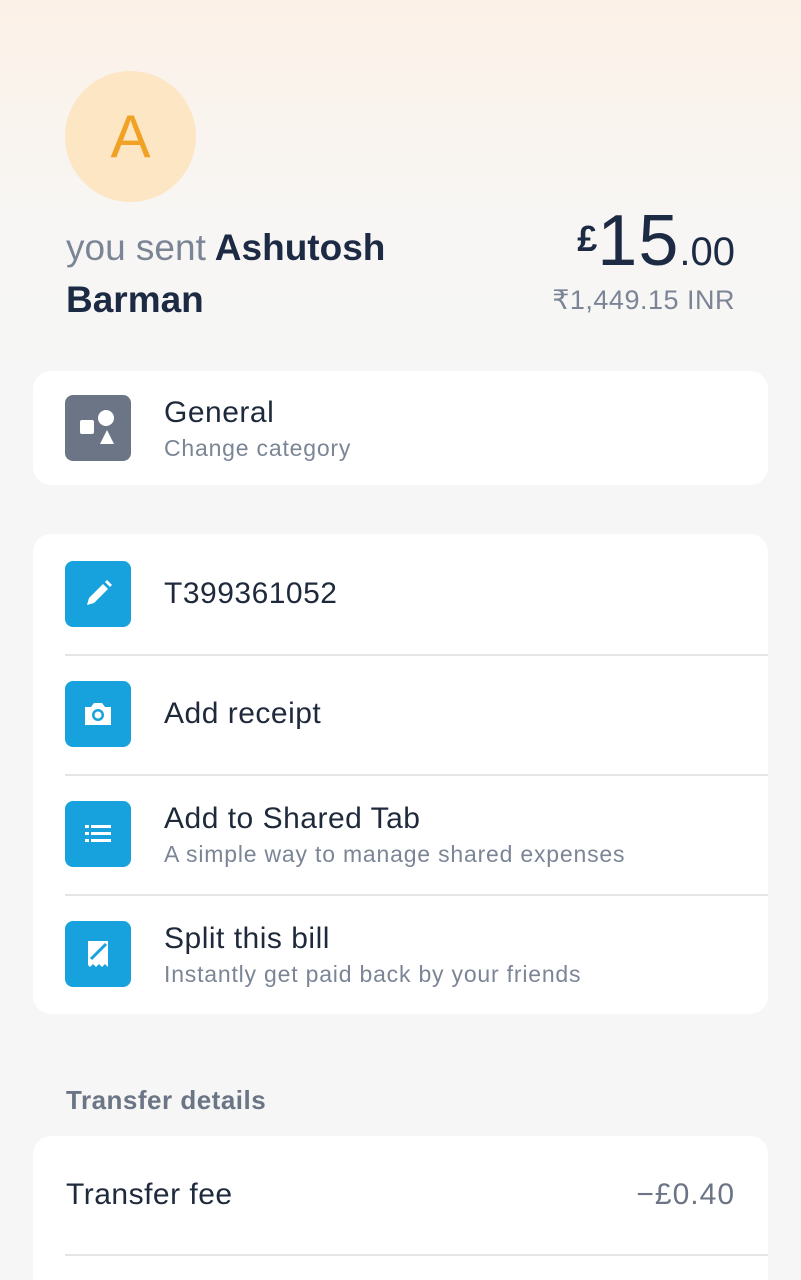  Describe the element at coordinates (685, 1194) in the screenshot. I see `transfer-fee-value: −£0.40` at that location.